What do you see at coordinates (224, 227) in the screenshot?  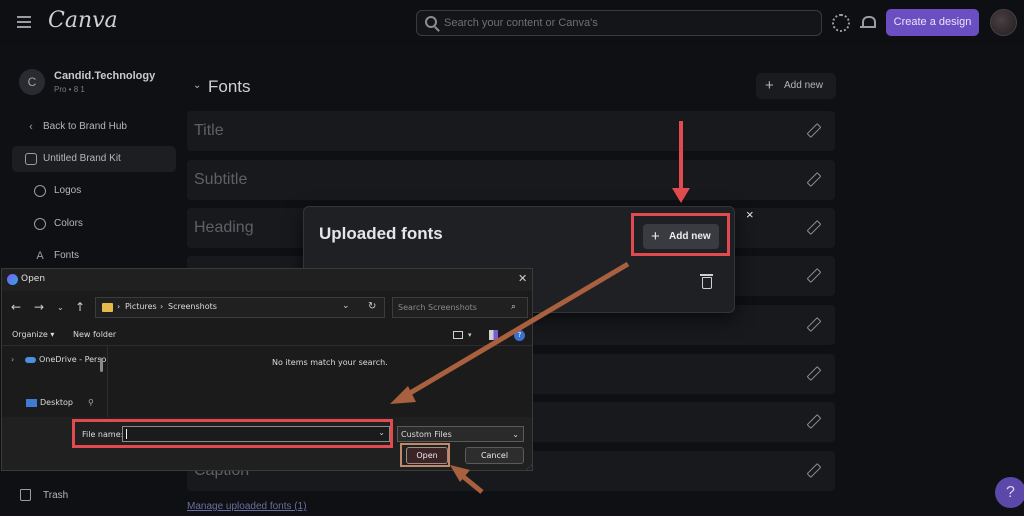 I see `font-row-label: Heading` at bounding box center [224, 227].